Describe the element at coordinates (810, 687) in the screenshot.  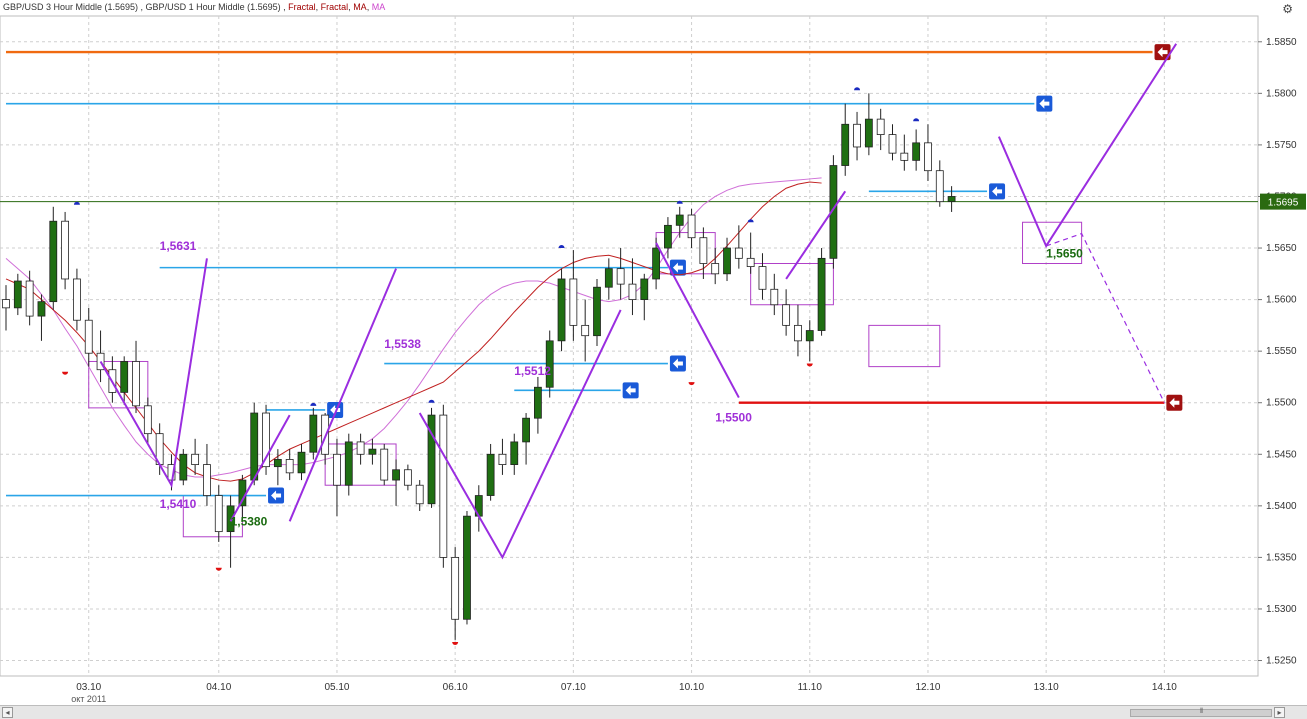
I see `time-axis-label: 11.10` at that location.